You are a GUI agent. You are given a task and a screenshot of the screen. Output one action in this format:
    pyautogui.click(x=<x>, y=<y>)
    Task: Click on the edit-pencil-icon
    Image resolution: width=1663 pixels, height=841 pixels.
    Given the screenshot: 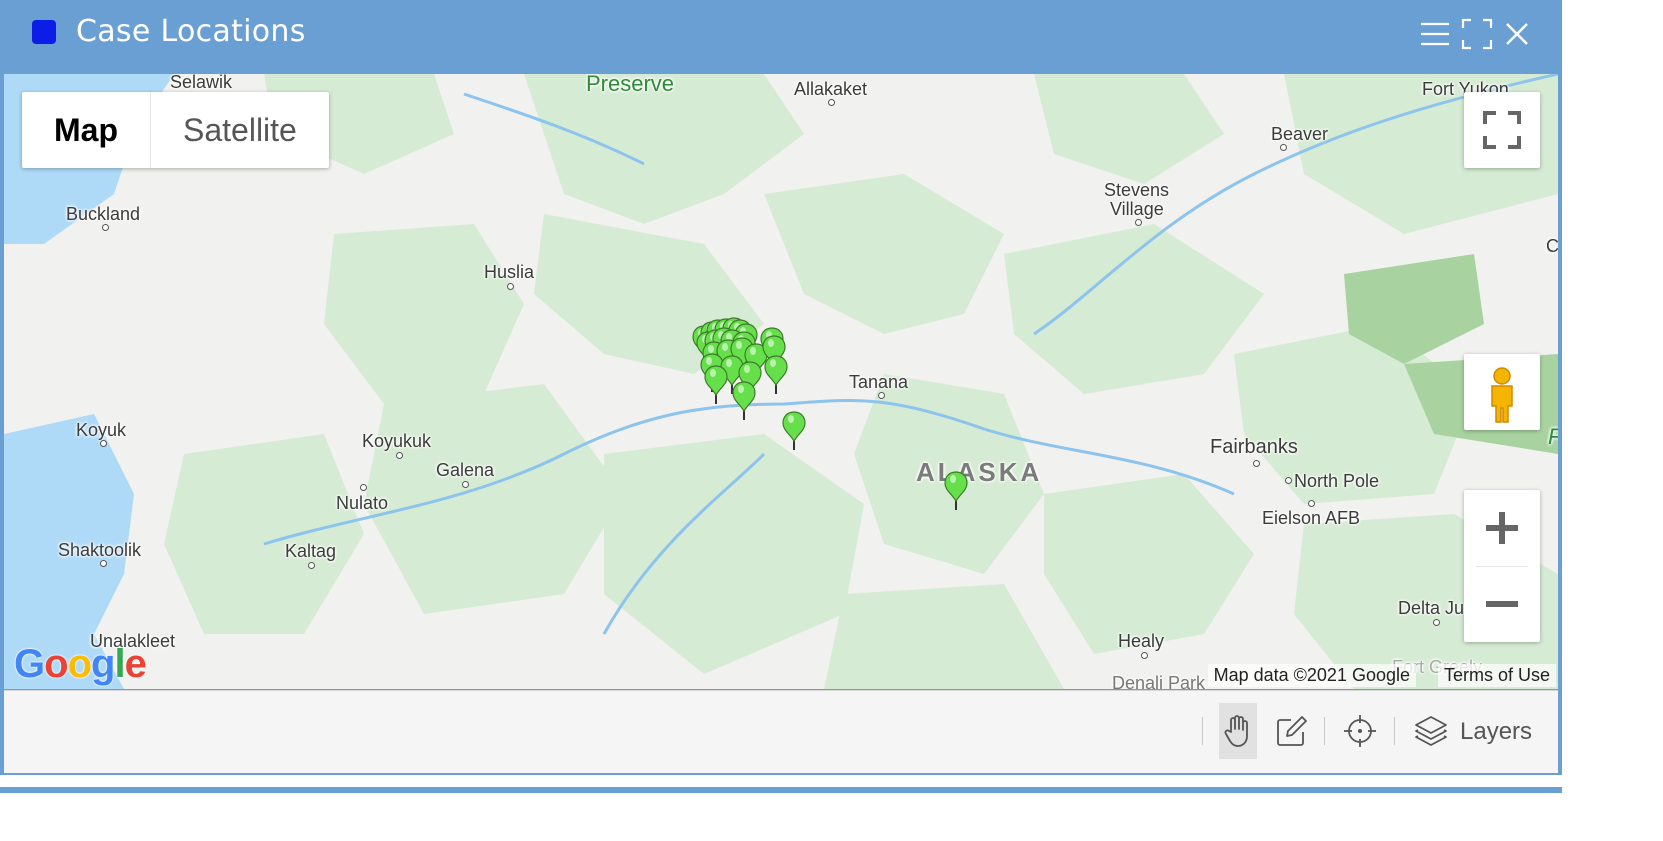 What is the action you would take?
    pyautogui.click(x=1292, y=731)
    